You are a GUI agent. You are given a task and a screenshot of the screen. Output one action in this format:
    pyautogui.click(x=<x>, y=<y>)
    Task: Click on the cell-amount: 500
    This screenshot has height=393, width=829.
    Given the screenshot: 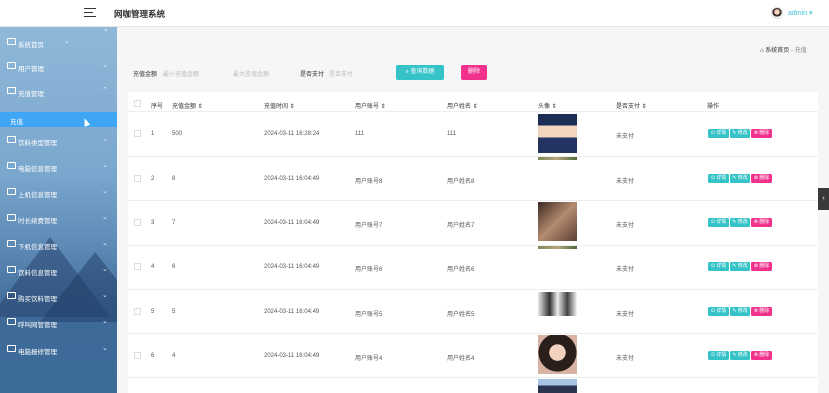 What is the action you would take?
    pyautogui.click(x=177, y=134)
    